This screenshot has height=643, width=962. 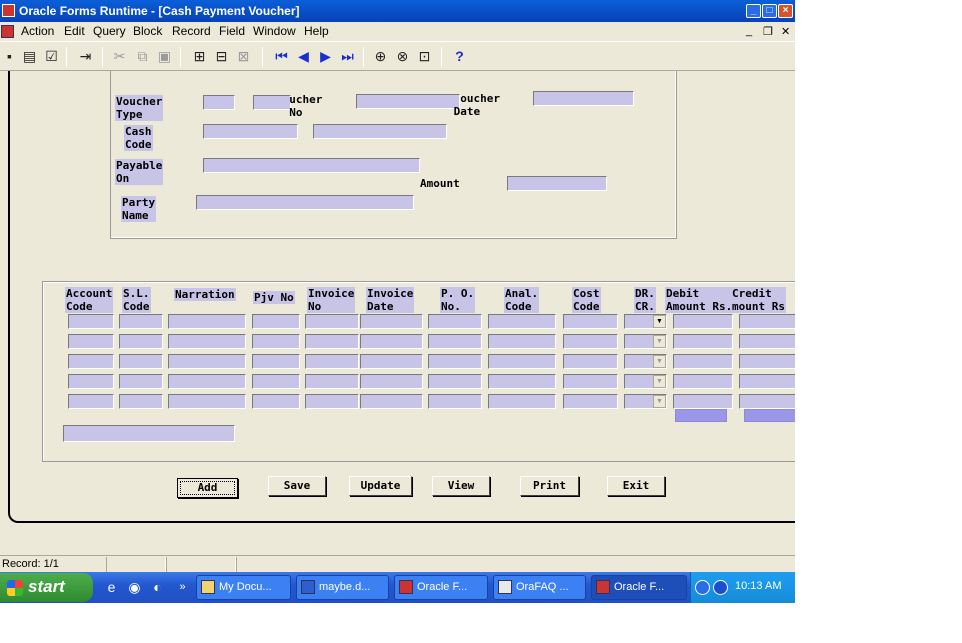 I want to click on menu-record: Record, so click(x=191, y=31).